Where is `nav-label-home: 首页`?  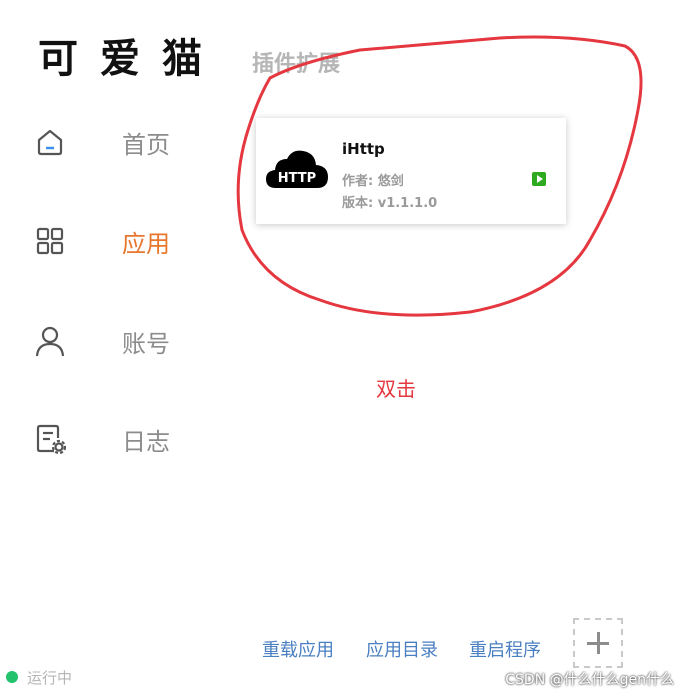 nav-label-home: 首页 is located at coordinates (146, 144).